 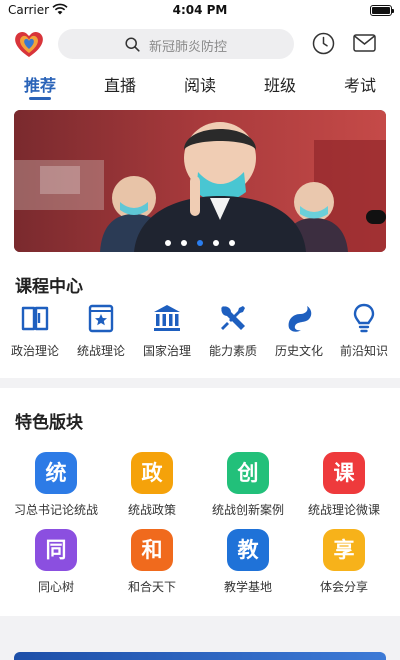 I want to click on history-clock-icon, so click(x=323, y=43).